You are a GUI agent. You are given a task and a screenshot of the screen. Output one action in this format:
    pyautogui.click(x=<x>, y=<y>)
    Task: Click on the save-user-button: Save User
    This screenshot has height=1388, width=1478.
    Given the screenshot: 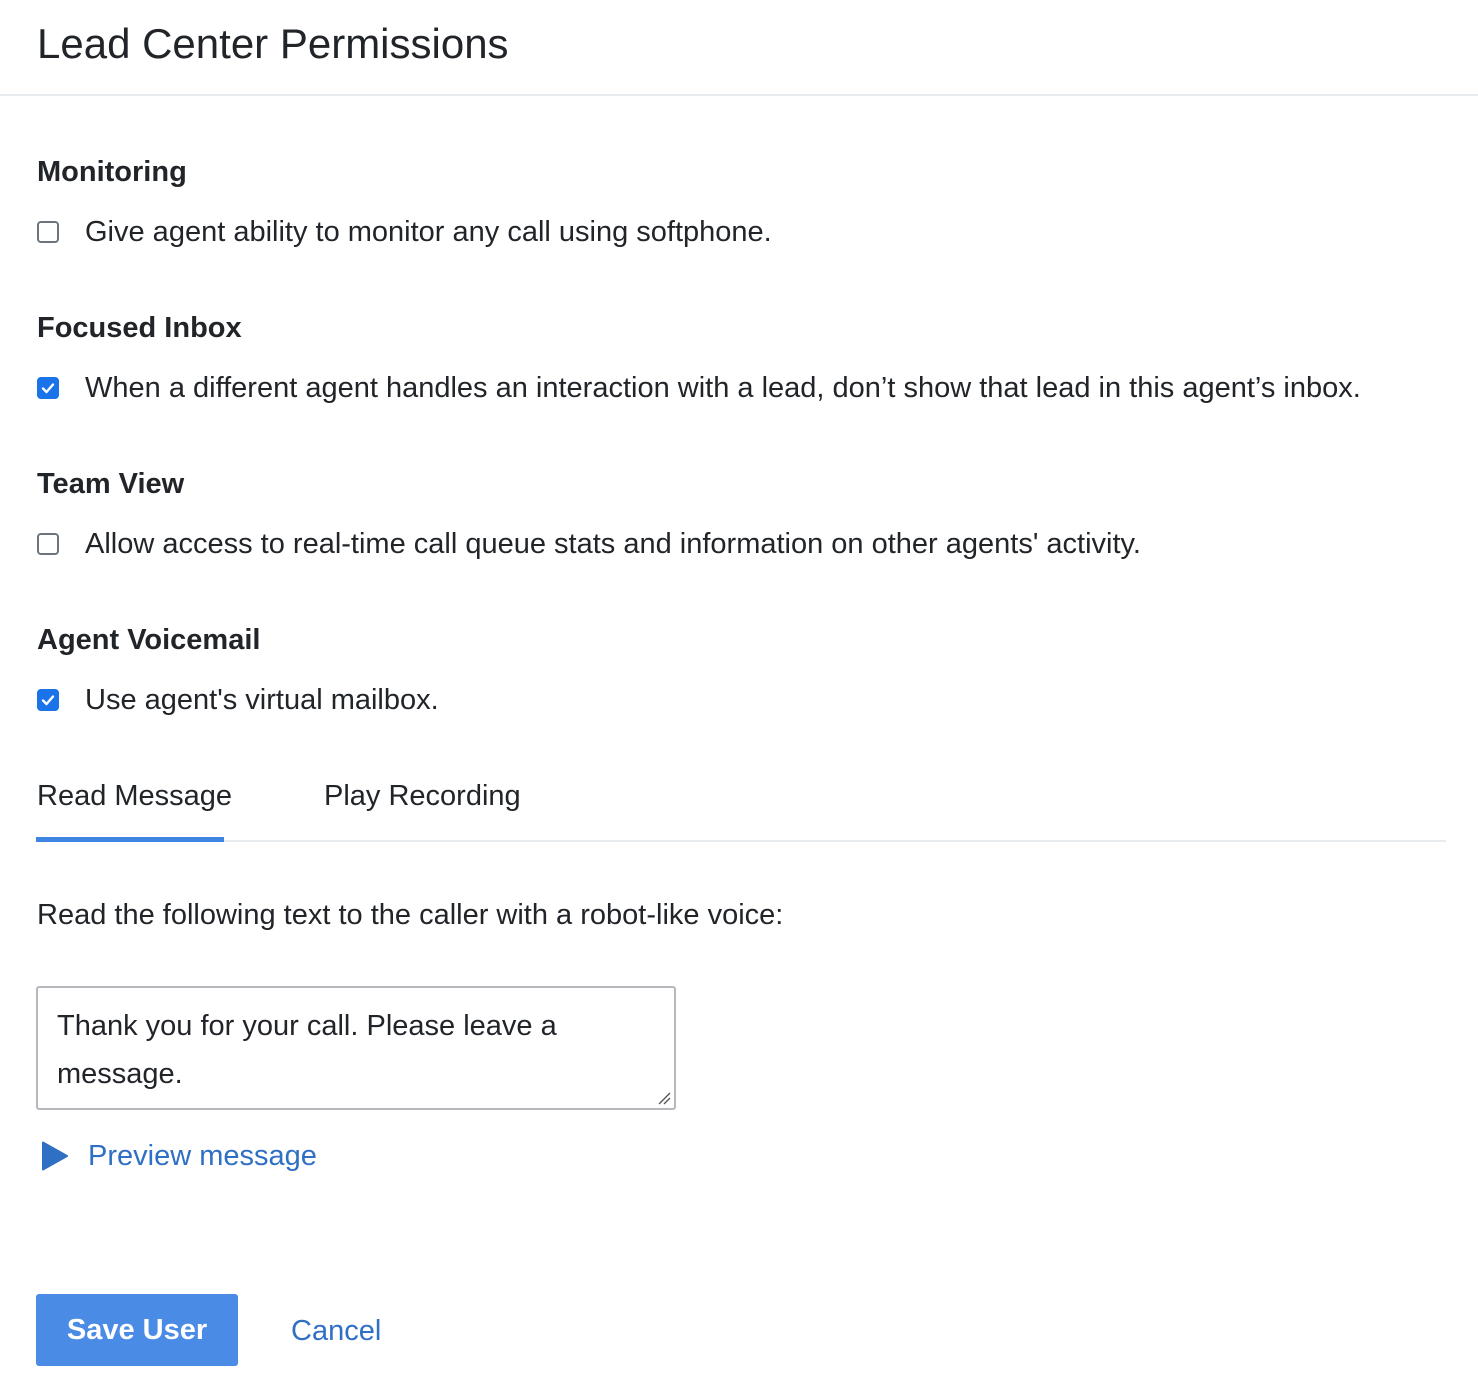 What is the action you would take?
    pyautogui.click(x=137, y=1330)
    